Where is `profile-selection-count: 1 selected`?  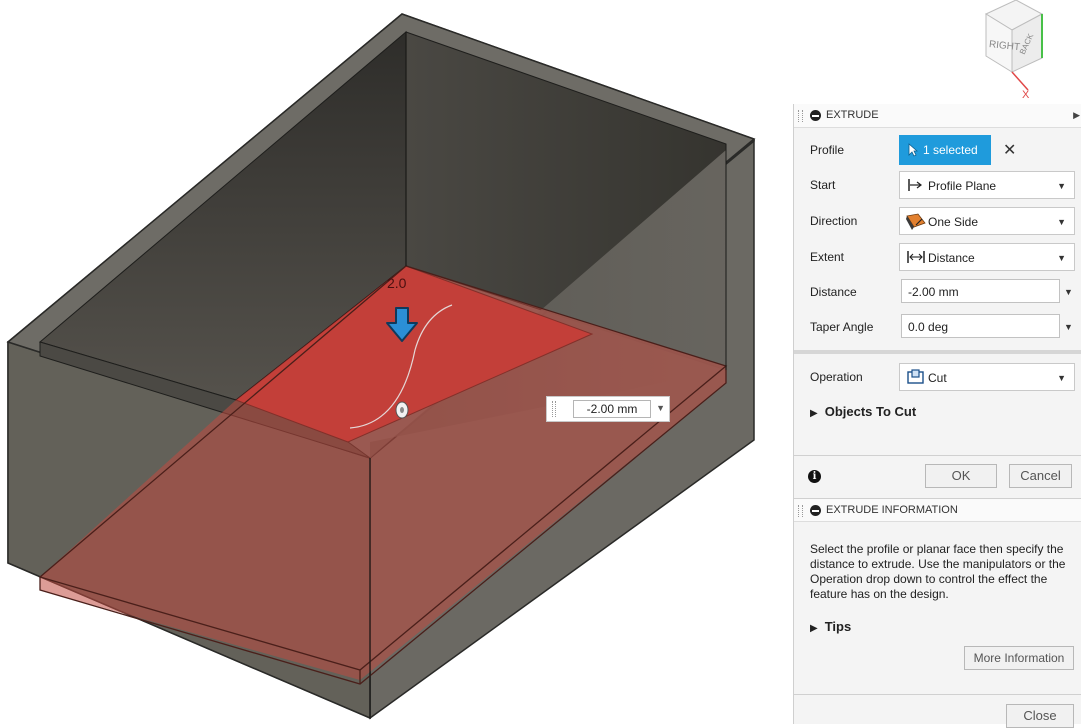
profile-selection-count: 1 selected is located at coordinates (950, 150).